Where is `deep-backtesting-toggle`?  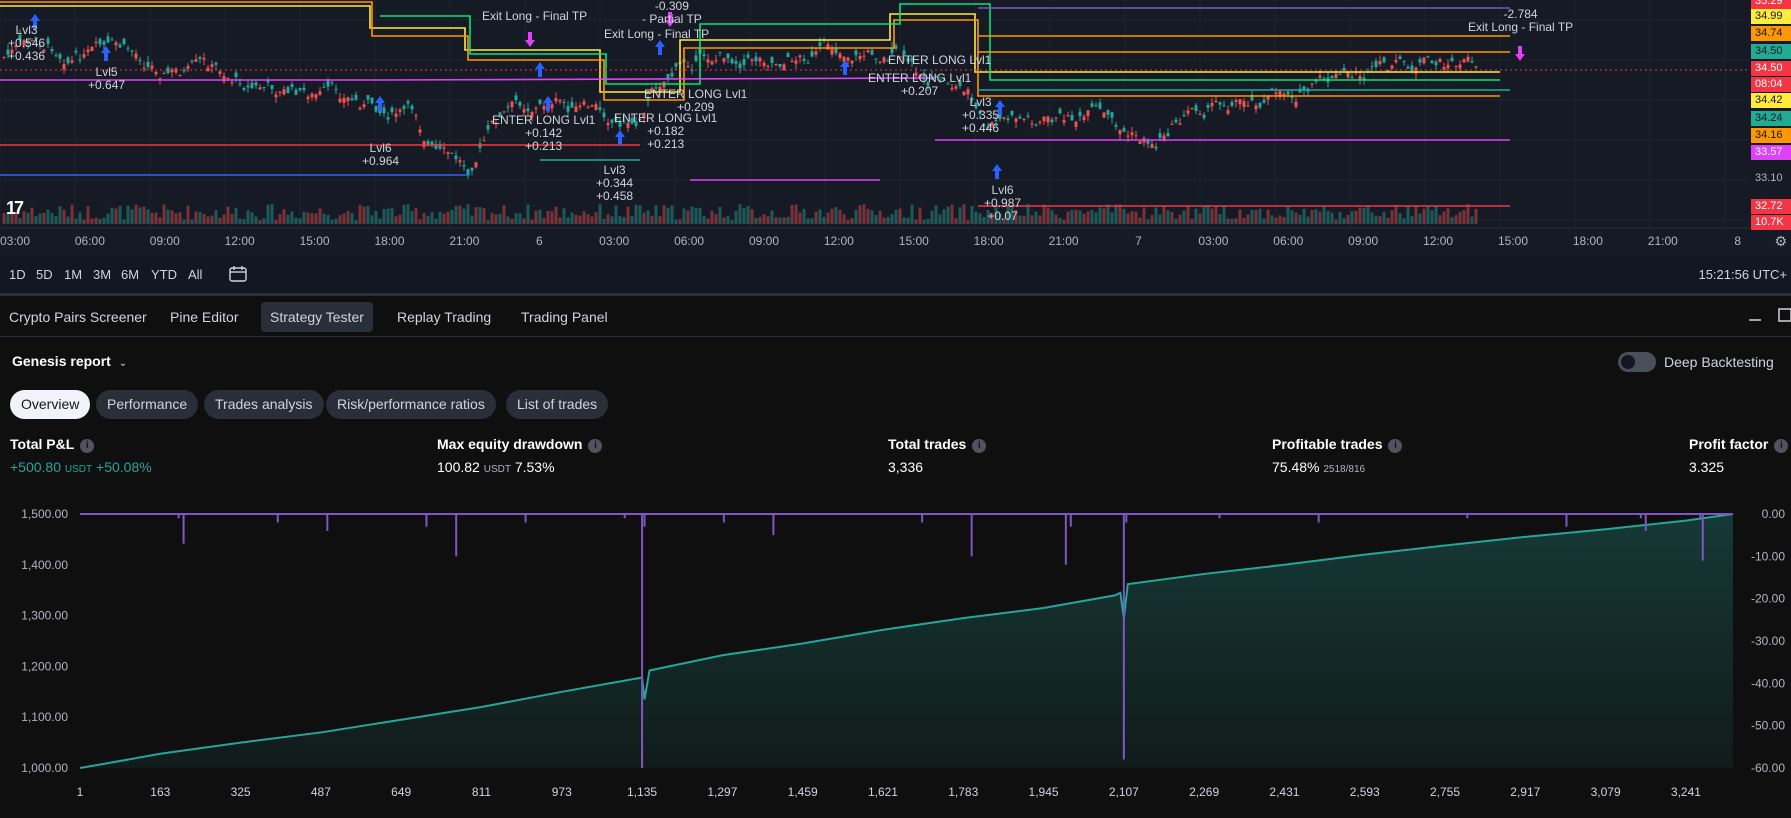 deep-backtesting-toggle is located at coordinates (1637, 362).